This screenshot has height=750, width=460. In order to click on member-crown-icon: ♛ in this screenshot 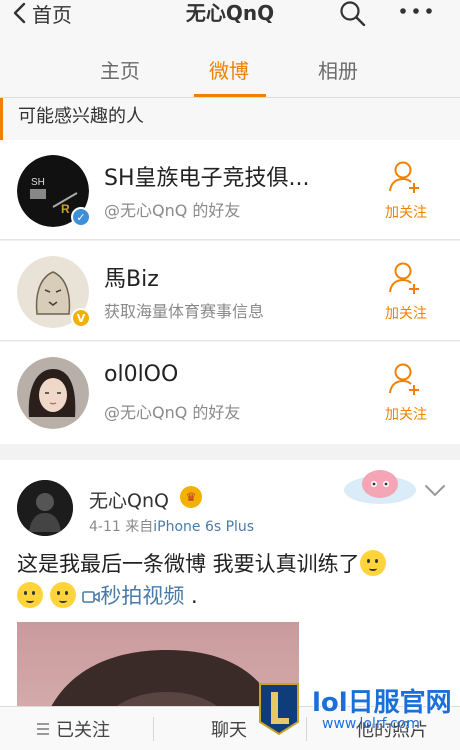, I will do `click(191, 497)`.